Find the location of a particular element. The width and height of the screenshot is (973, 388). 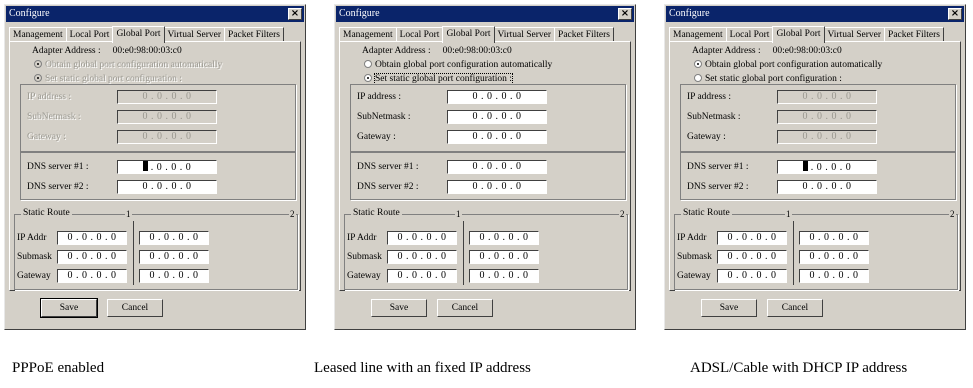

radio-label: Set static global port configuration : is located at coordinates (113, 79).